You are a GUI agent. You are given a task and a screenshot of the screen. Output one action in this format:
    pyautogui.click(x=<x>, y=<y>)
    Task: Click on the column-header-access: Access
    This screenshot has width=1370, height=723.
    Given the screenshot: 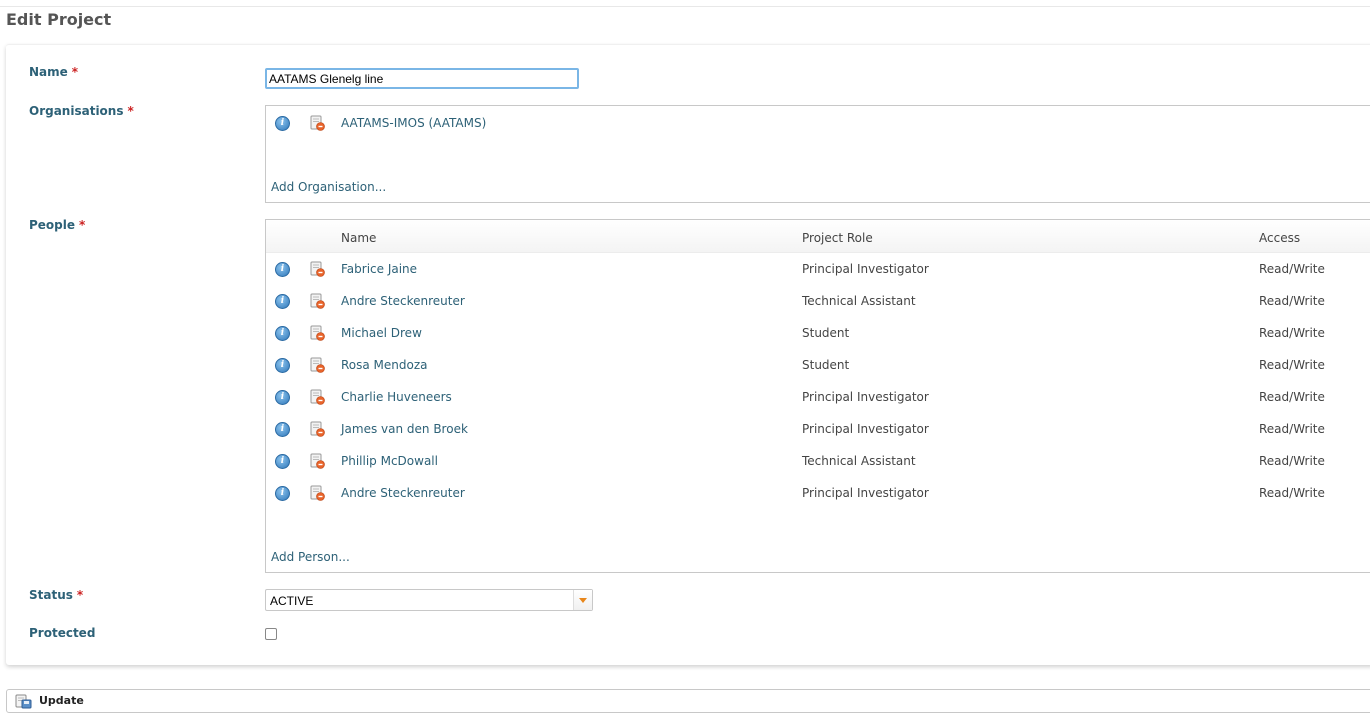 What is the action you would take?
    pyautogui.click(x=1280, y=238)
    